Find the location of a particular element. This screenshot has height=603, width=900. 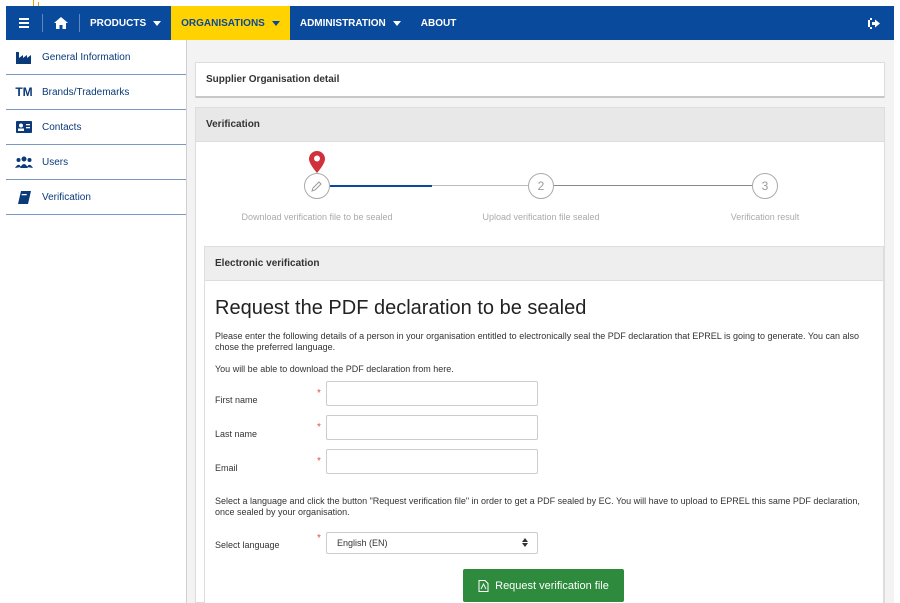

language-select: English (EN) is located at coordinates (432, 543).